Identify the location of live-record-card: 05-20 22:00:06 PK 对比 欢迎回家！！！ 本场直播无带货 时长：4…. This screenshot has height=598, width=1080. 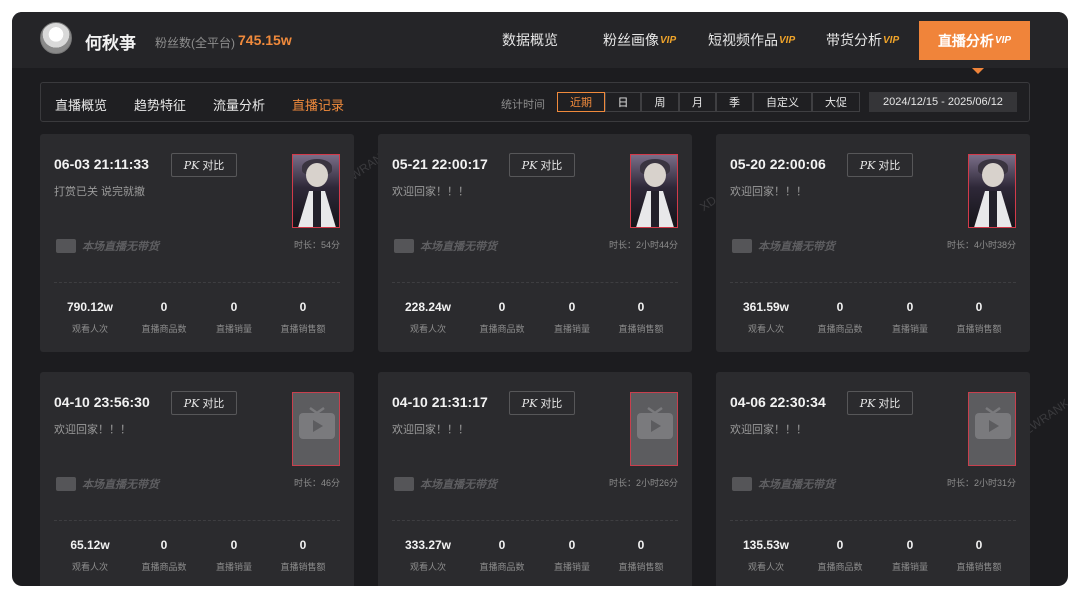
(873, 243).